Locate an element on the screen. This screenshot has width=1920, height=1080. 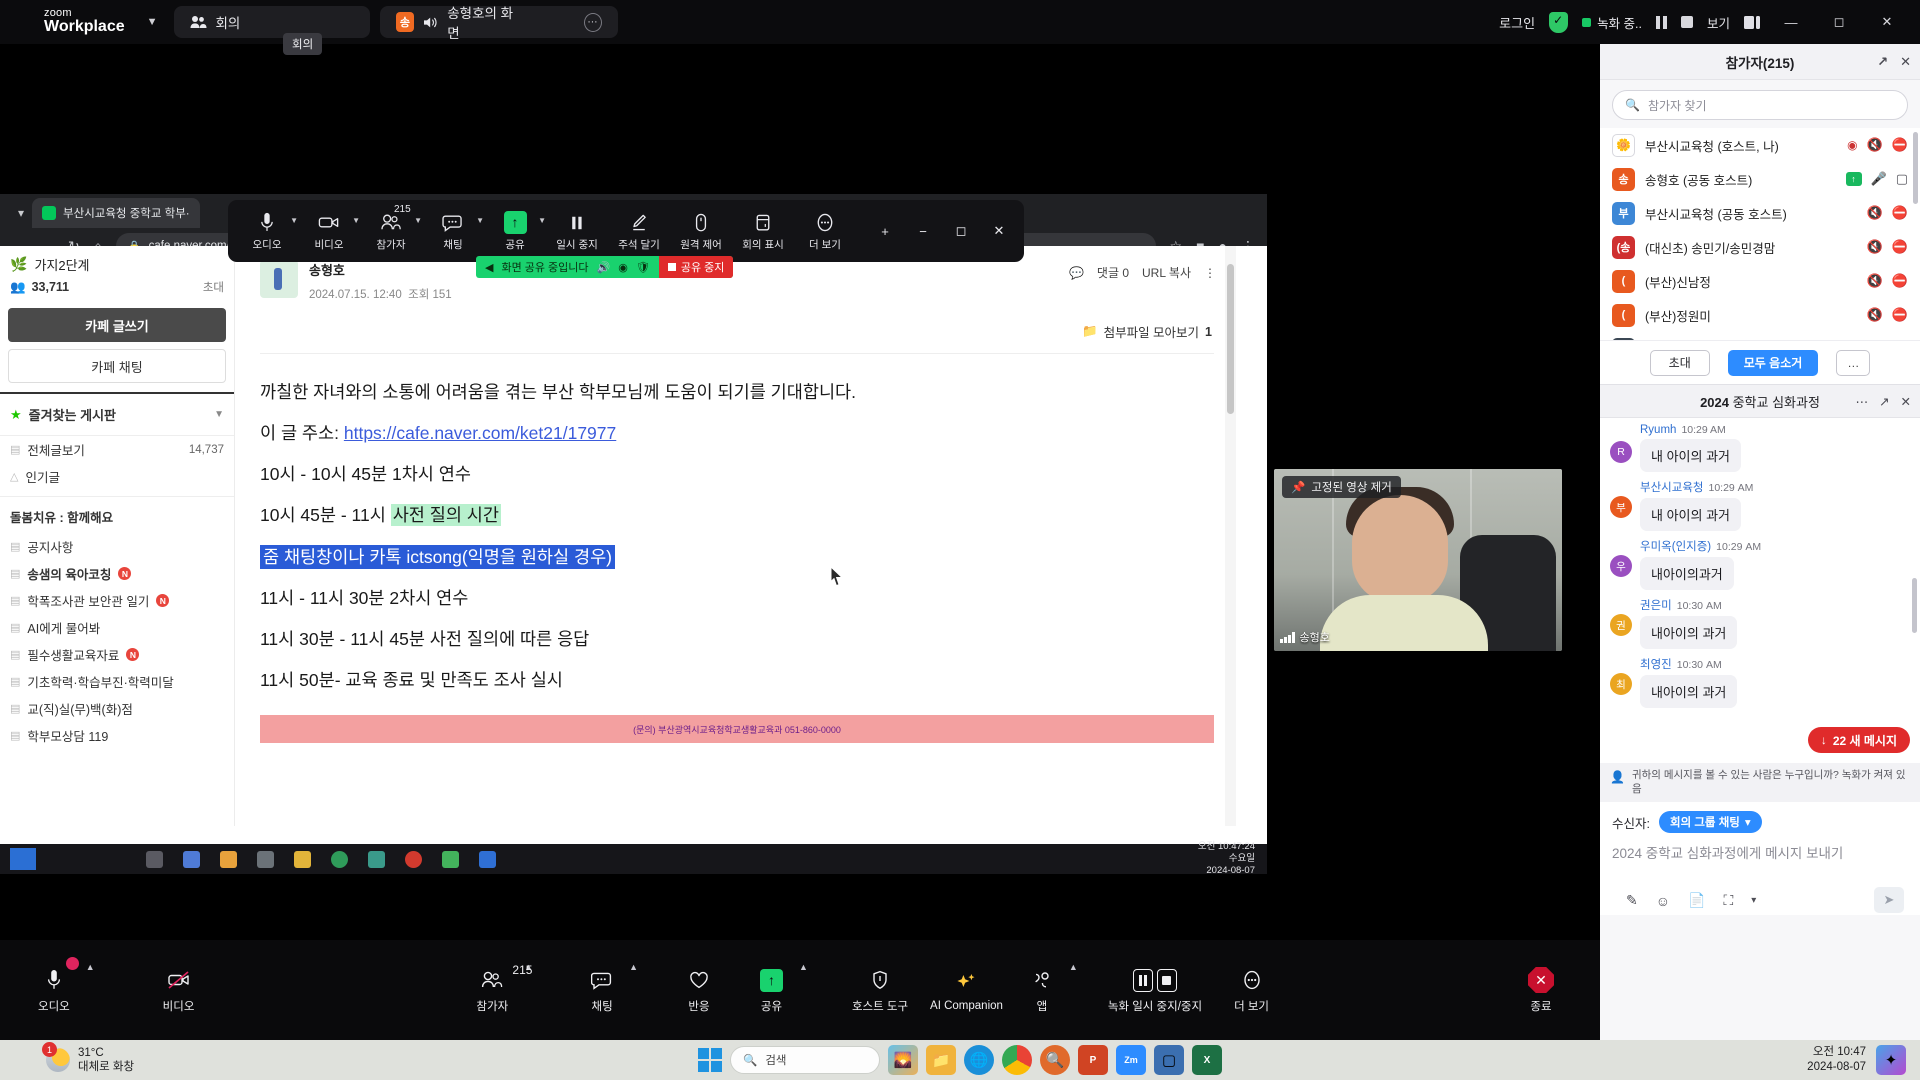
toolbar-microphone: 오디오 is located at coordinates (55, 990).